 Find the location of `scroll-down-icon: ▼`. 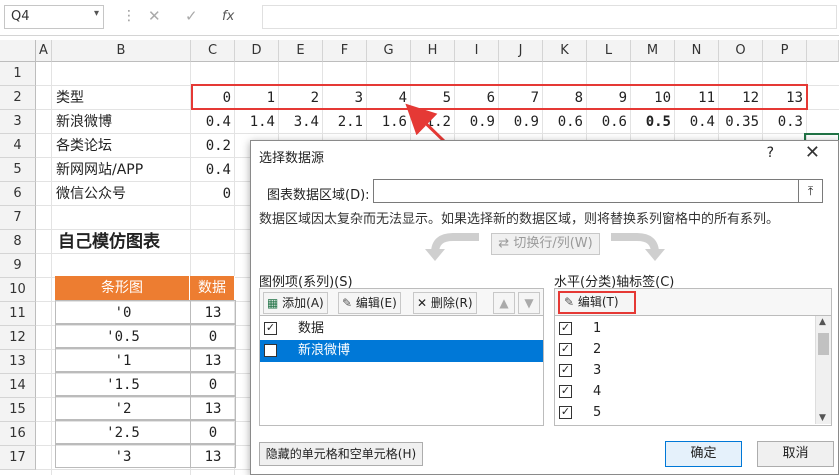

scroll-down-icon: ▼ is located at coordinates (822, 418).